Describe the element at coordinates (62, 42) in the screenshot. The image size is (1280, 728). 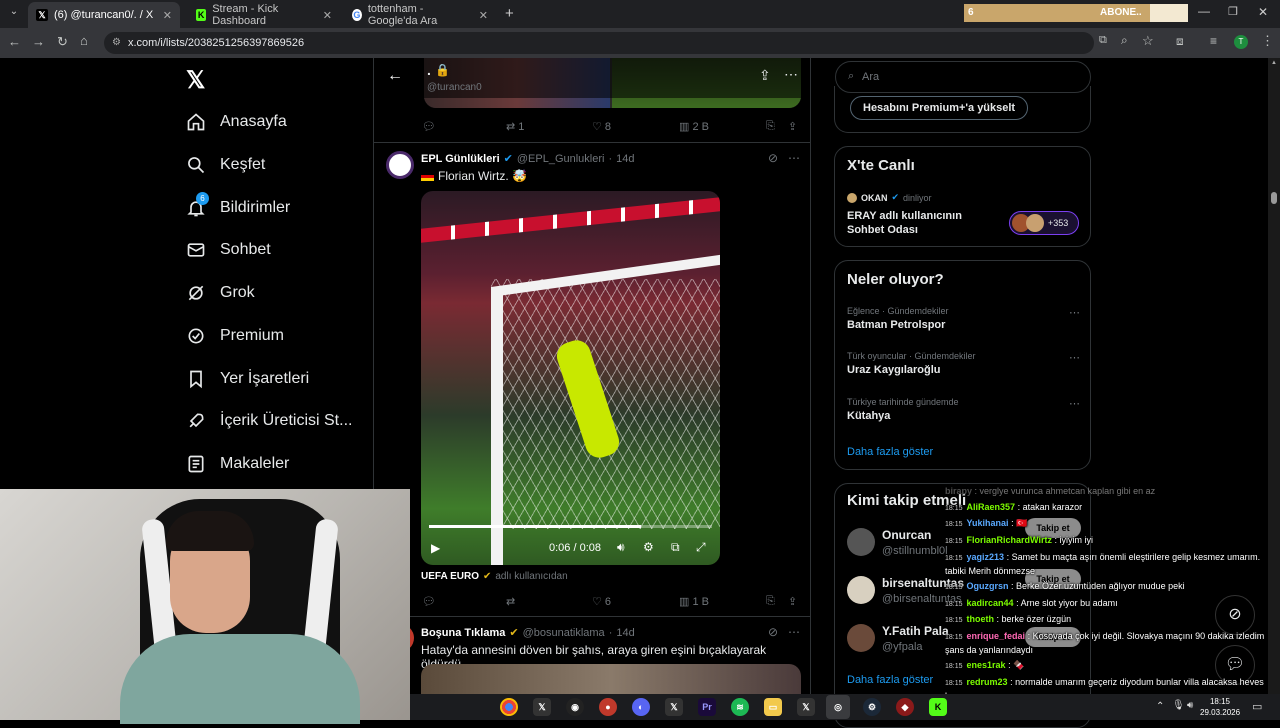
I see `reload-icon: ↻` at that location.